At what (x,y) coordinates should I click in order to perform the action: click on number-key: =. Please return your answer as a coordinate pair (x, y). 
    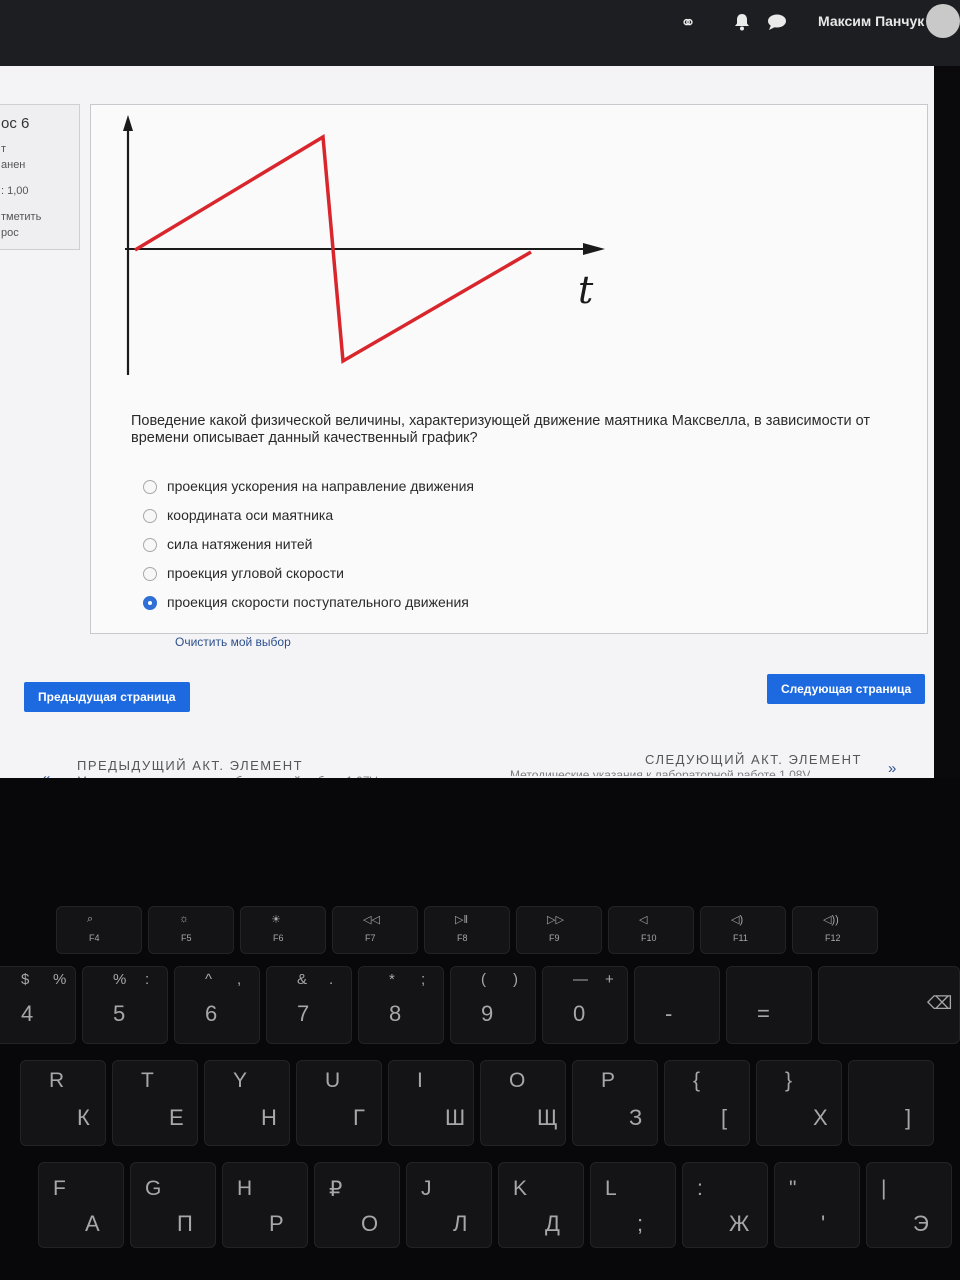
    Looking at the image, I should click on (769, 1005).